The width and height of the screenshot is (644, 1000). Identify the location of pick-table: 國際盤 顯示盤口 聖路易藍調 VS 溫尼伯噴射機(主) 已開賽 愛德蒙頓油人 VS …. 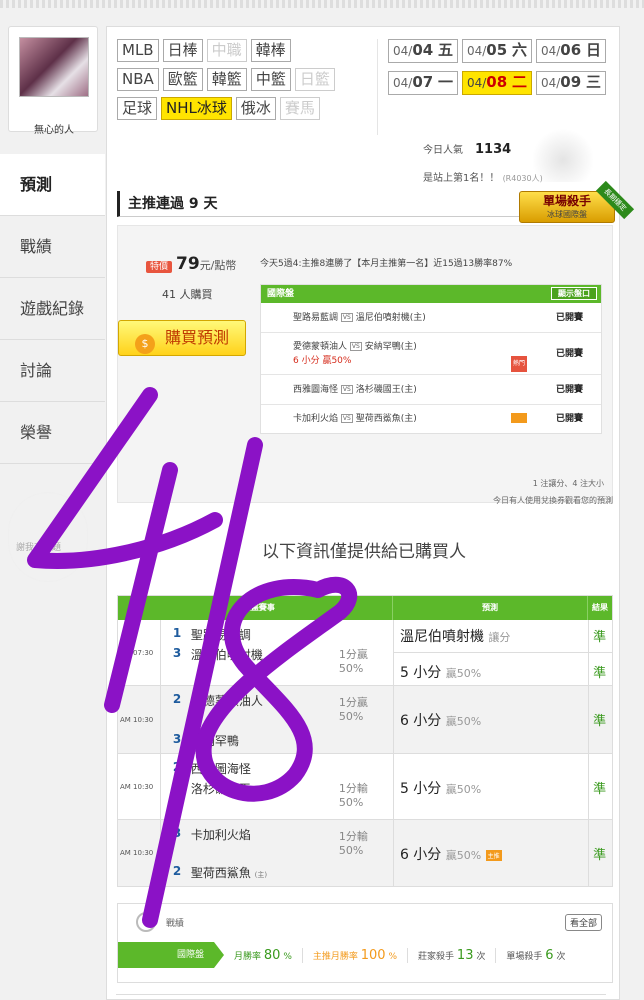
(431, 359).